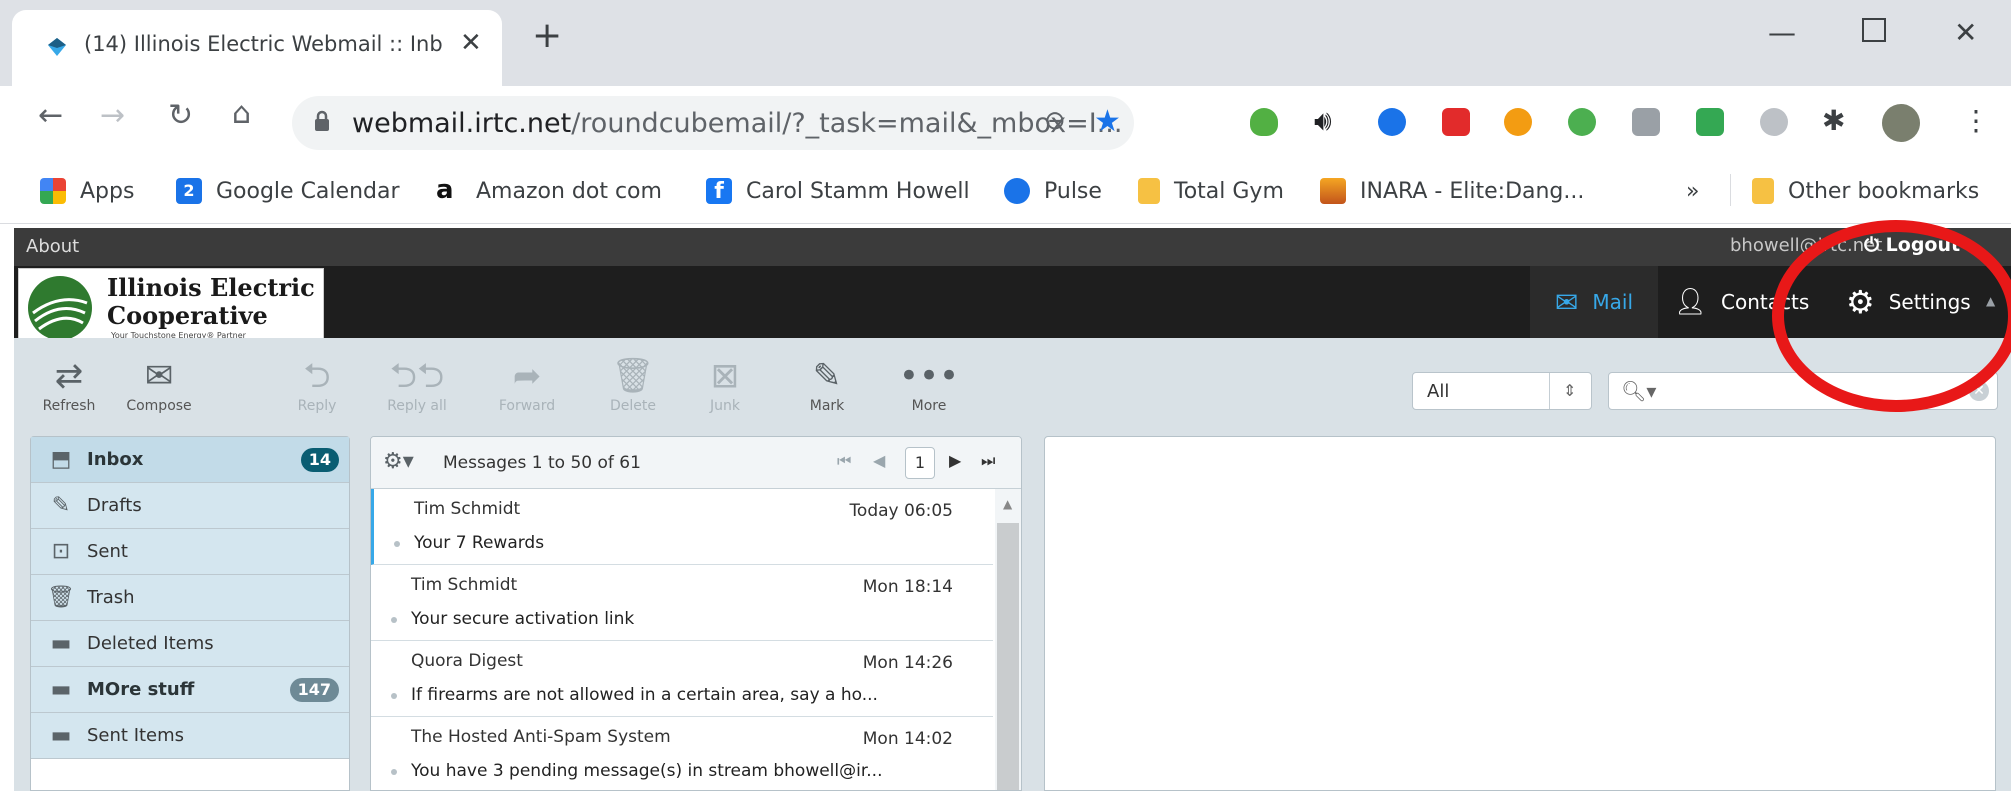  I want to click on delete-button: 🗑︎ Delete, so click(633, 384).